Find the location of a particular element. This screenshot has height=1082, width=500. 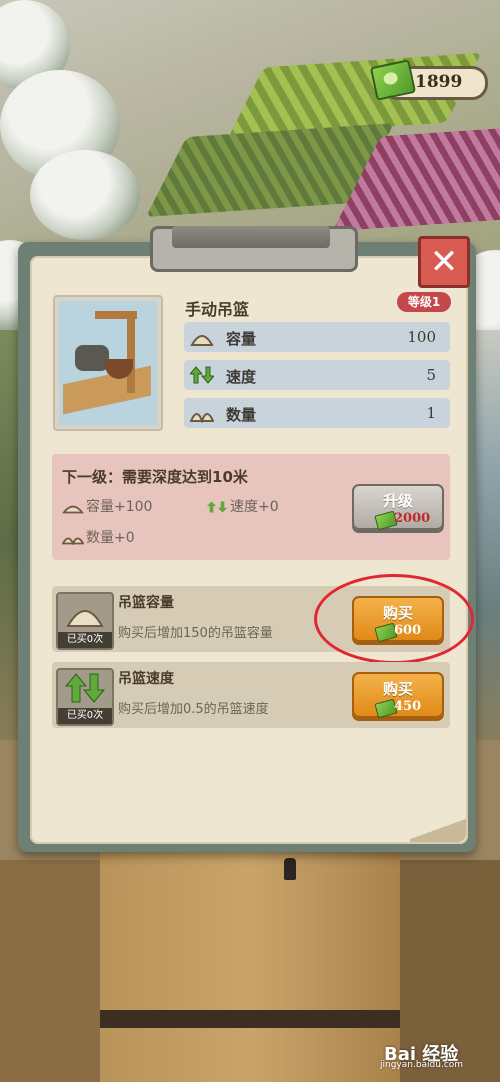

shop-desc: 购买后增加0.5的吊篮速度 is located at coordinates (193, 709).